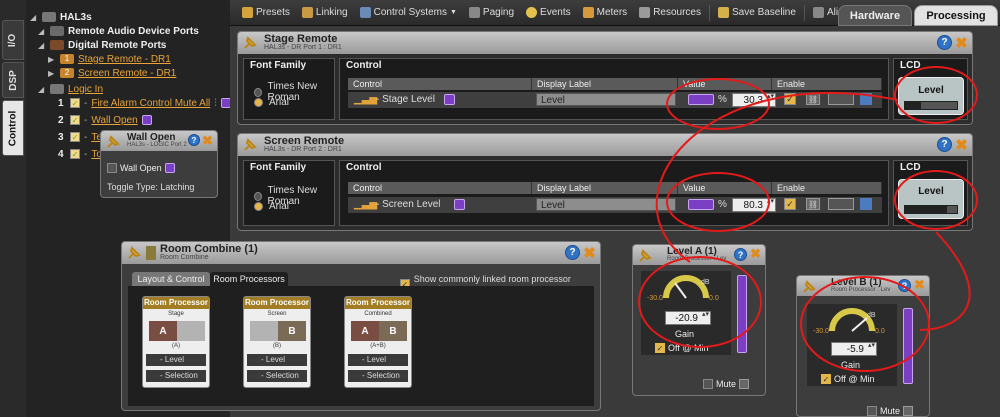 The image size is (1000, 417). I want to click on tree-stage-remote: ▶ 1 Stage Remote - DR1, so click(109, 59).